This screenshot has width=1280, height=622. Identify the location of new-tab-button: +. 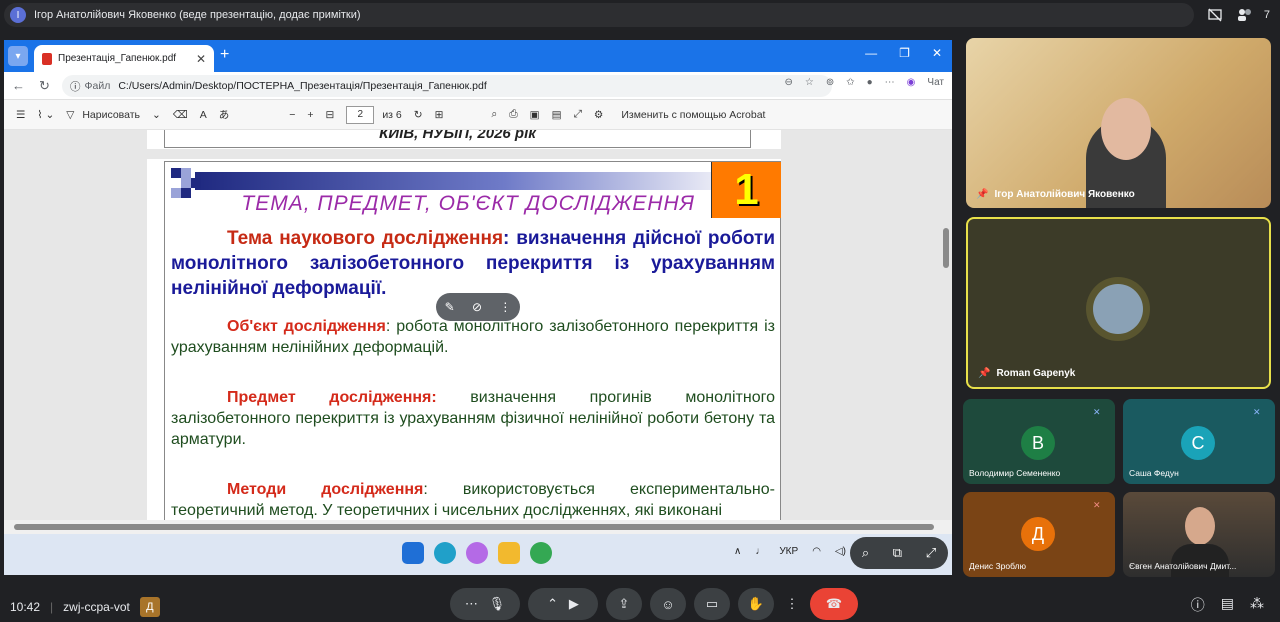
(224, 55).